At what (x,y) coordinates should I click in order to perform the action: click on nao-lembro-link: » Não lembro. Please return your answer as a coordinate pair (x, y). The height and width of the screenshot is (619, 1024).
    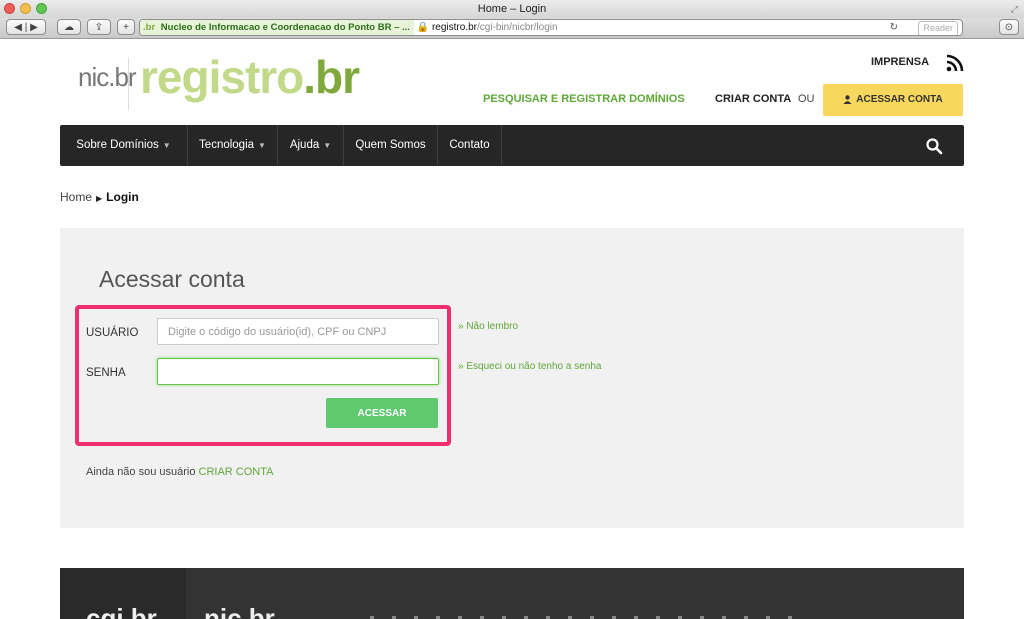
    Looking at the image, I should click on (488, 326).